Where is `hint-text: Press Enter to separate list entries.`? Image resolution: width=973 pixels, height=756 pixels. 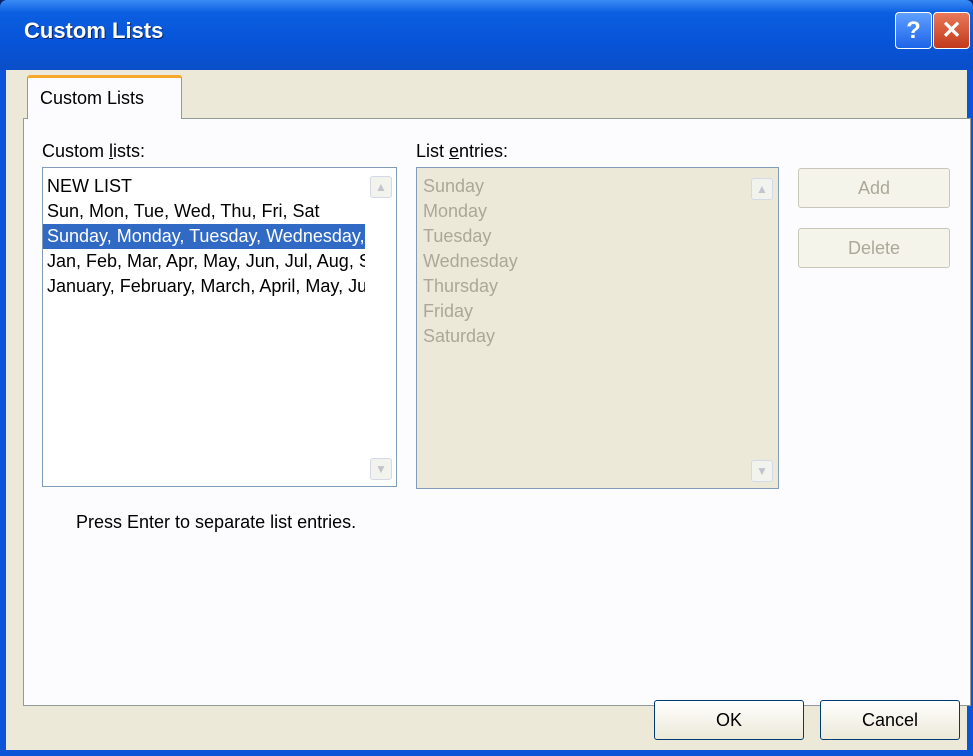 hint-text: Press Enter to separate list entries. is located at coordinates (216, 522).